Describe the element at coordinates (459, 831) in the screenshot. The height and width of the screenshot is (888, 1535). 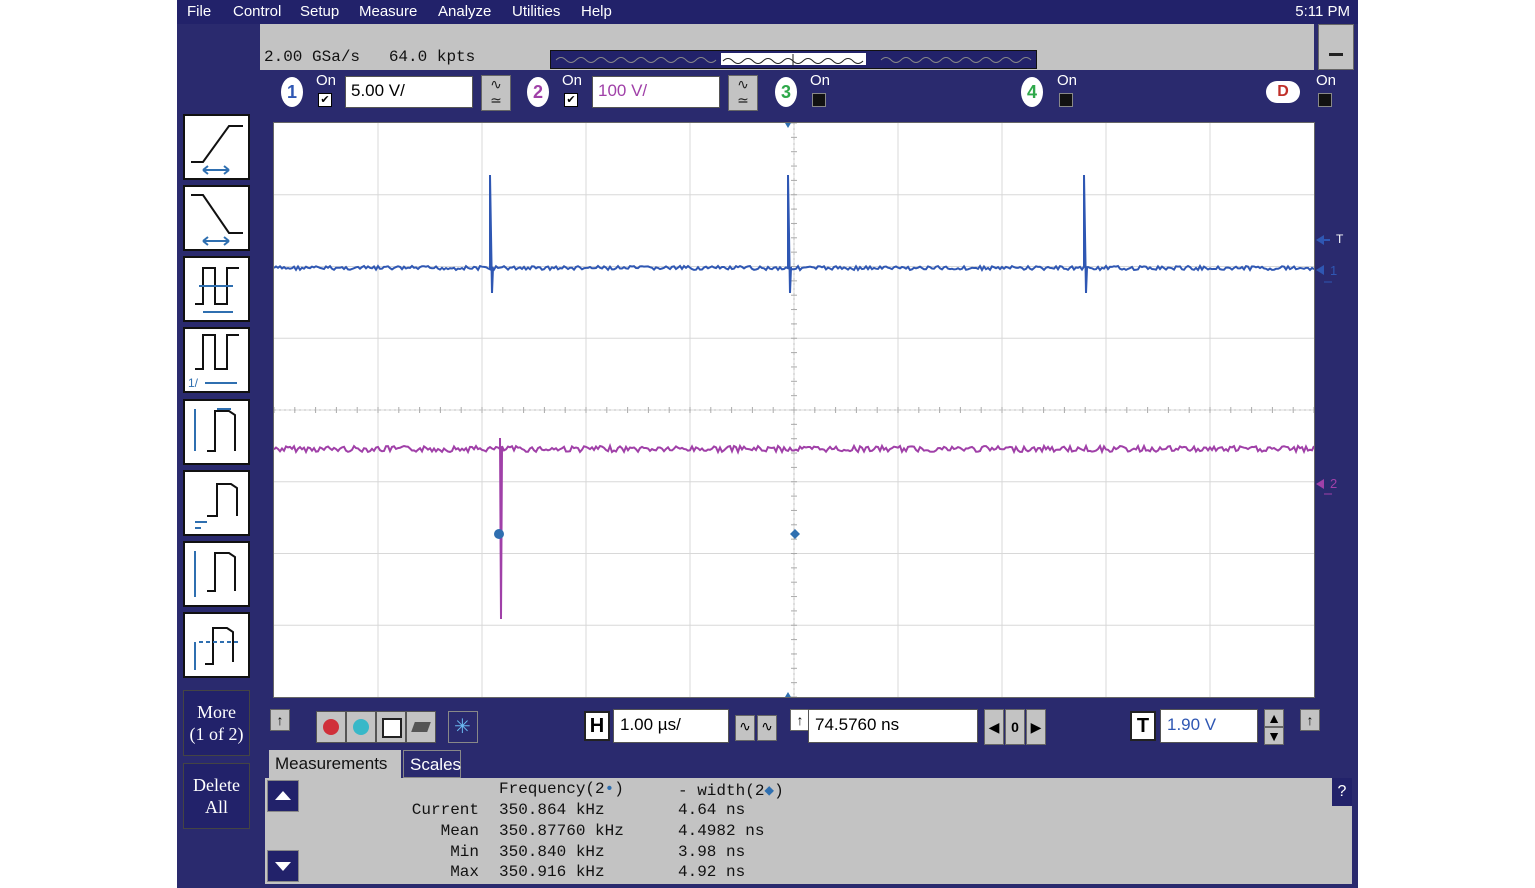
I see `row-label-mean: Mean` at that location.